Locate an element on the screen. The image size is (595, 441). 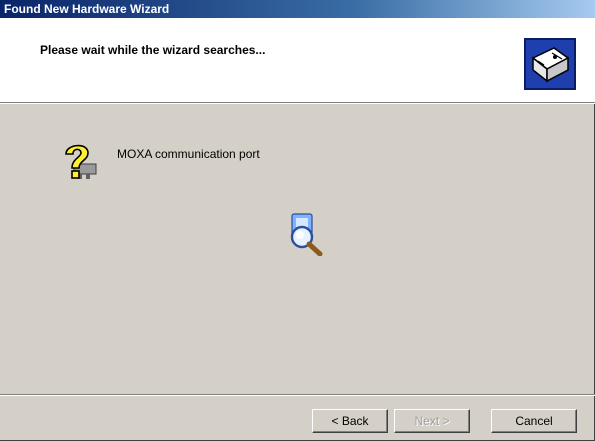
hardware-wizard-icon is located at coordinates (550, 64).